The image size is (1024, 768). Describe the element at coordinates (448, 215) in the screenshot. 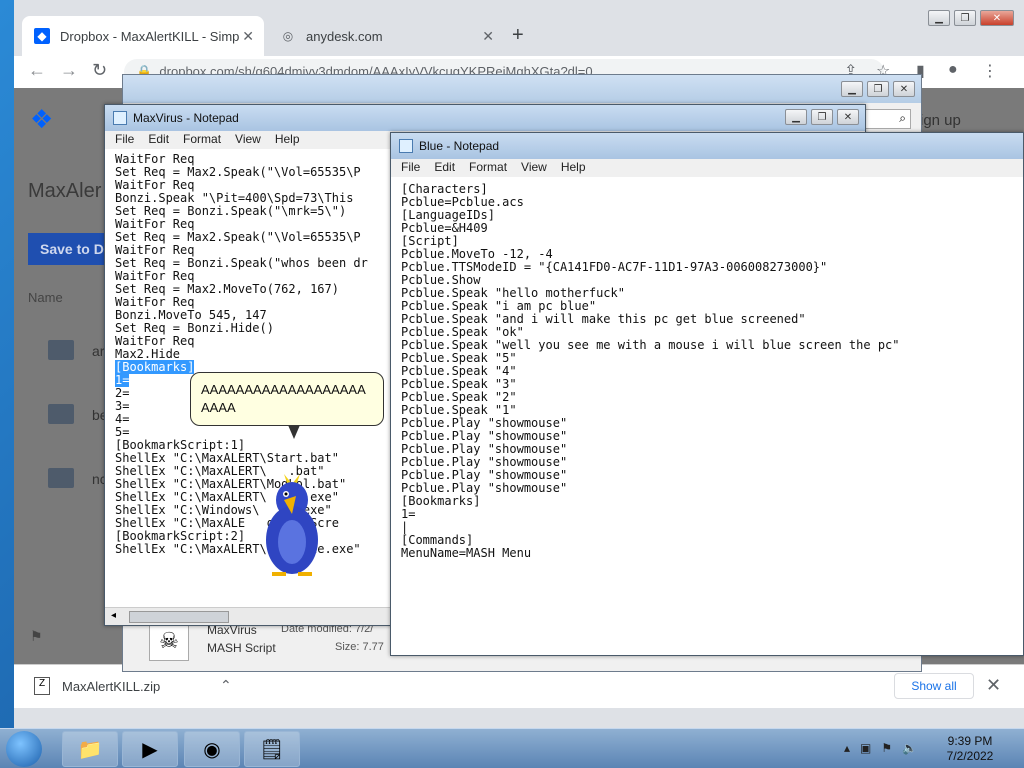

I see `text-line: [LanguageIDs]` at that location.